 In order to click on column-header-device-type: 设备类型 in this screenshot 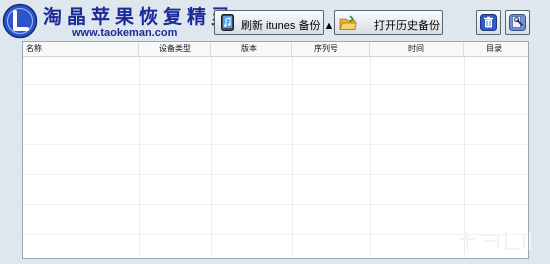, I will do `click(175, 49)`.